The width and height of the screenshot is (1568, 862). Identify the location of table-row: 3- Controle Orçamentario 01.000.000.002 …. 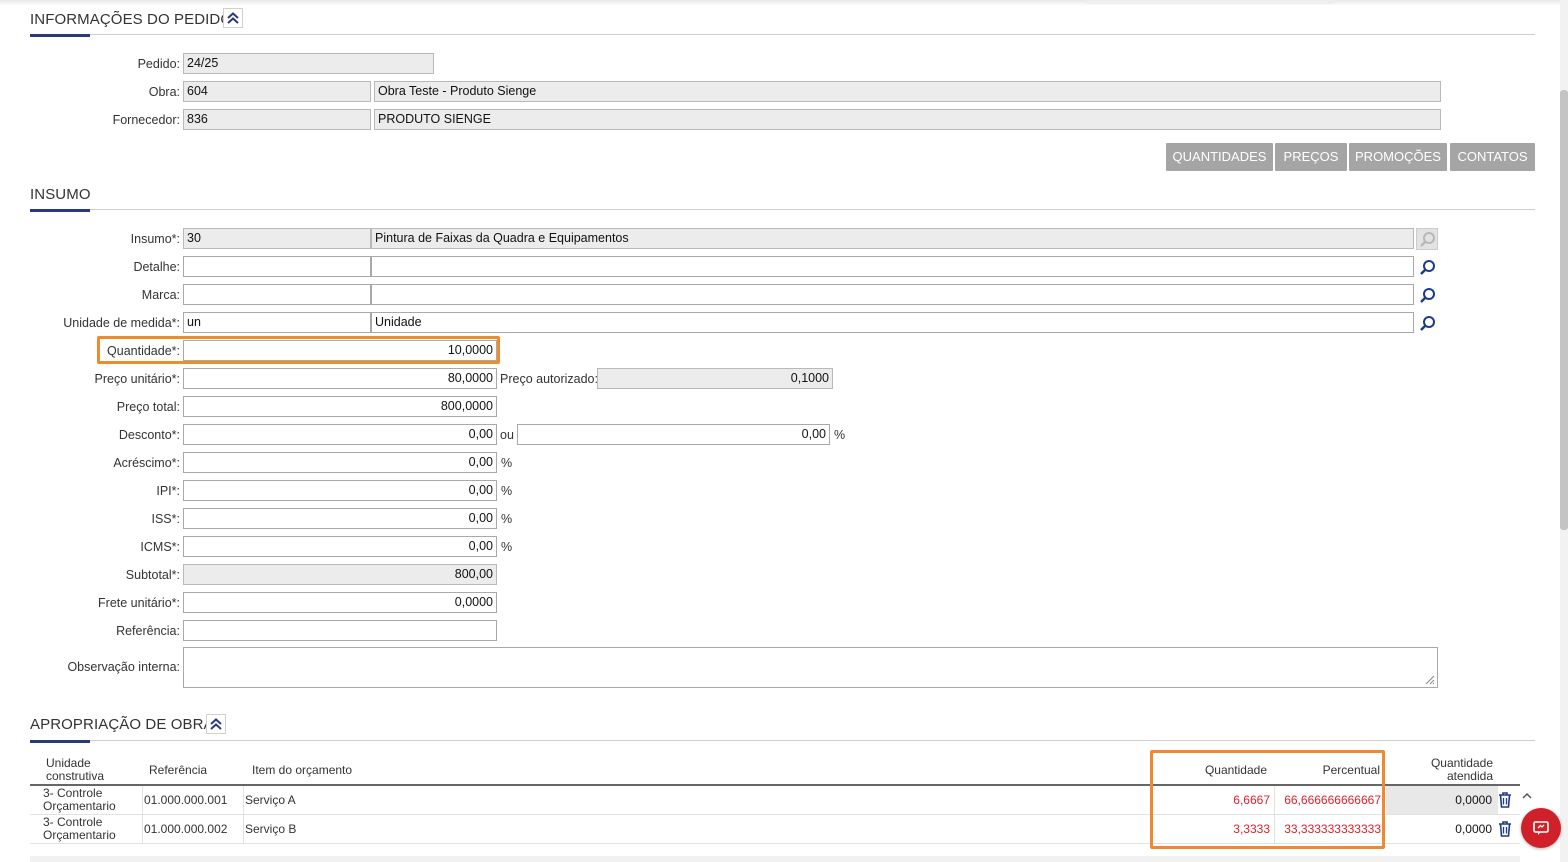
(775, 829).